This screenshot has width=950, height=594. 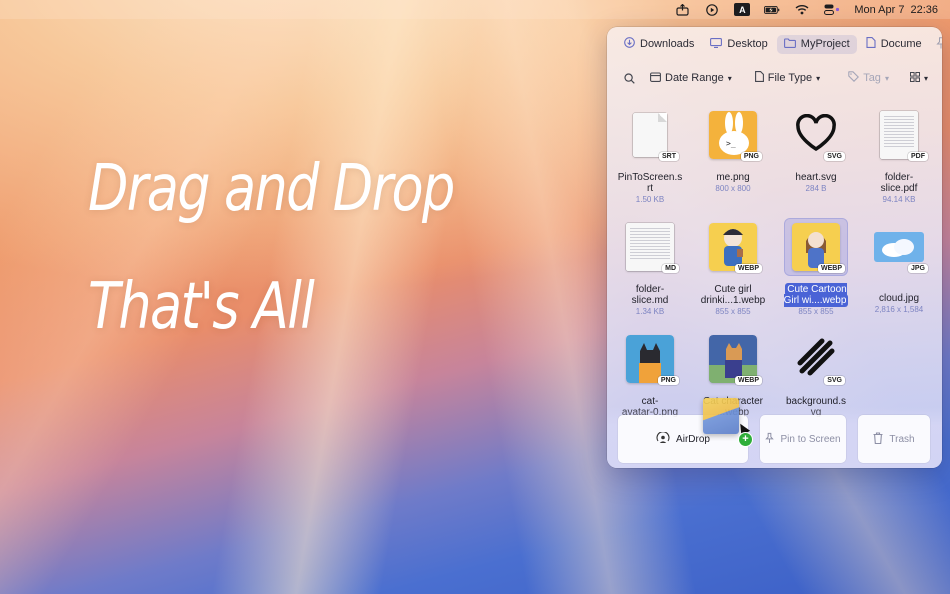 I want to click on search-icon, so click(x=629, y=78).